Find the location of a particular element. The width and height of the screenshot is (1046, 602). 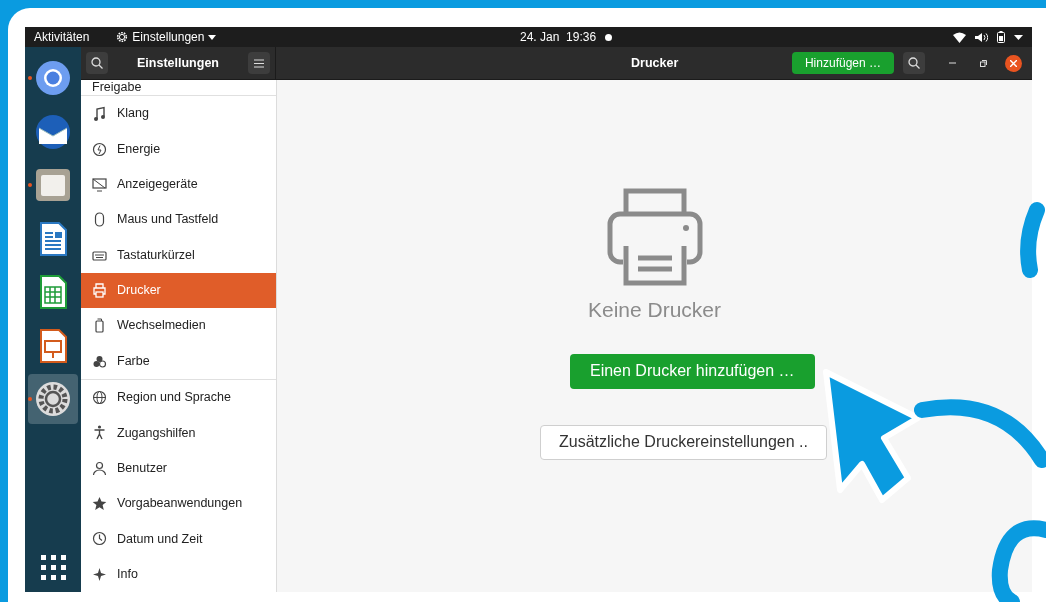

volume-icon is located at coordinates (981, 37).